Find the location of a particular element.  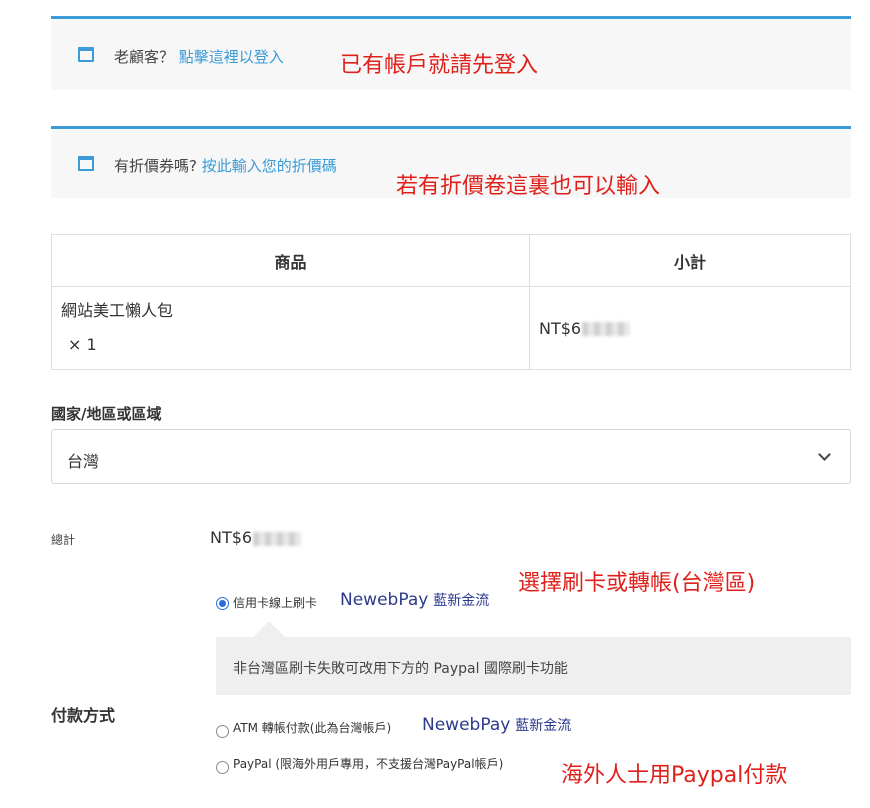

notice-prefix: 老顧客？ is located at coordinates (144, 57).